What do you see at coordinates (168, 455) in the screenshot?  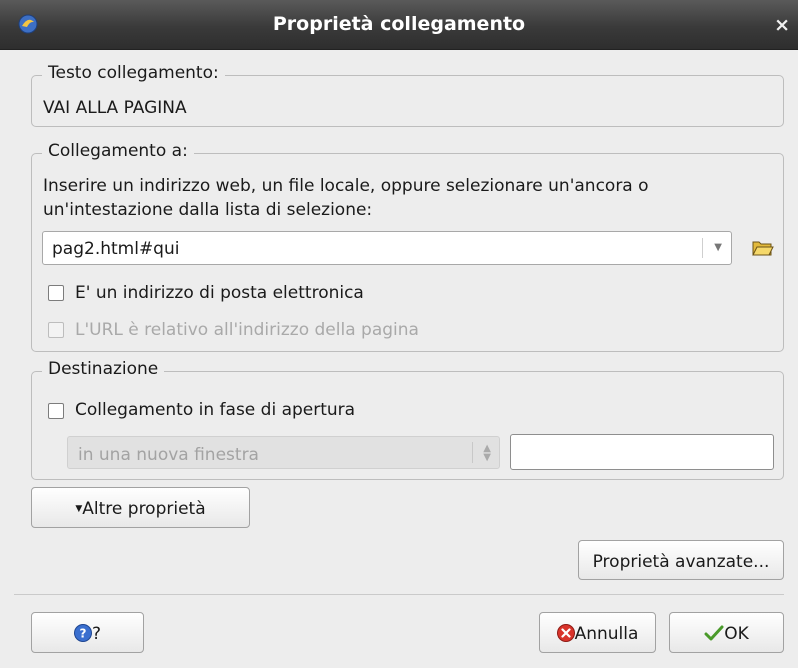 I see `target-select-value: in una nuova finestra` at bounding box center [168, 455].